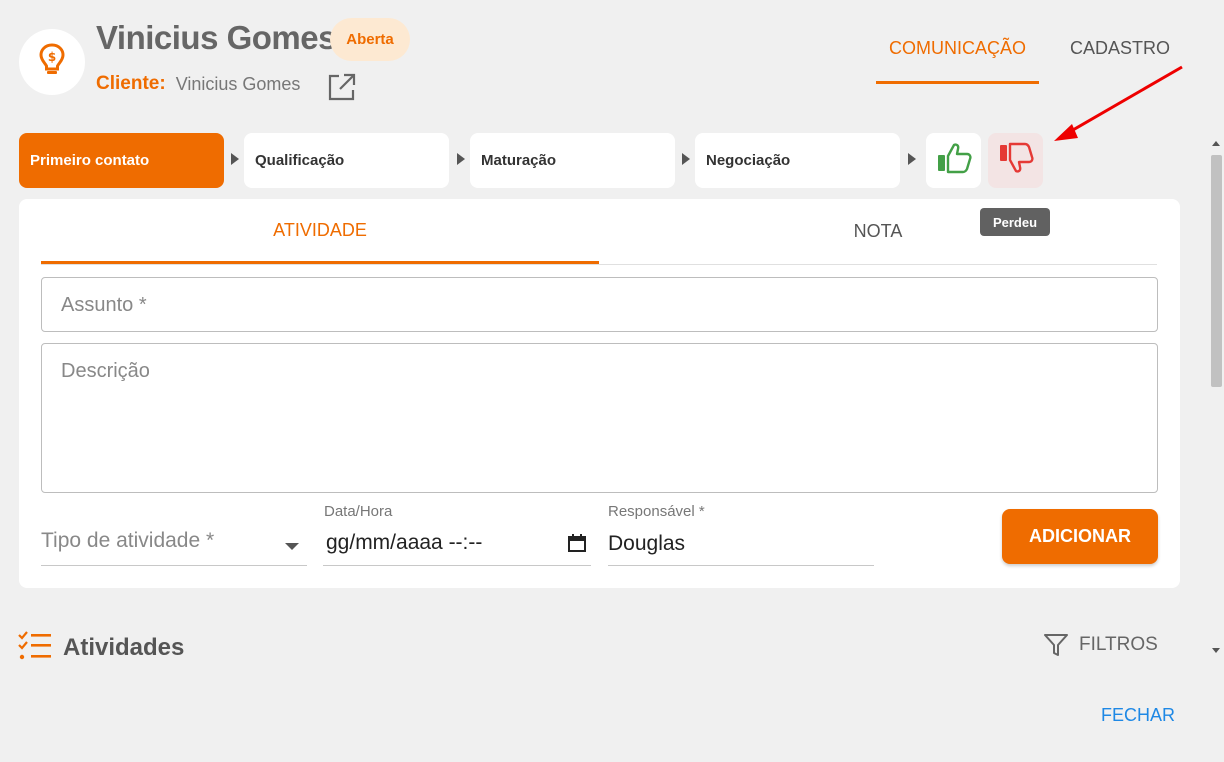 The height and width of the screenshot is (762, 1224). I want to click on deal-title: Vinicius Gomes, so click(216, 37).